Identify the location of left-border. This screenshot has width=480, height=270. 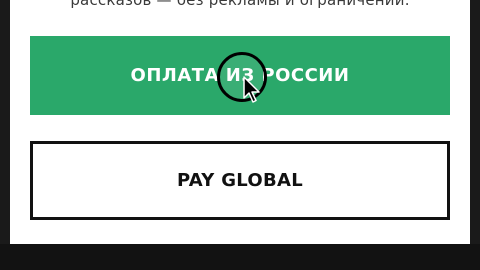
(5, 122).